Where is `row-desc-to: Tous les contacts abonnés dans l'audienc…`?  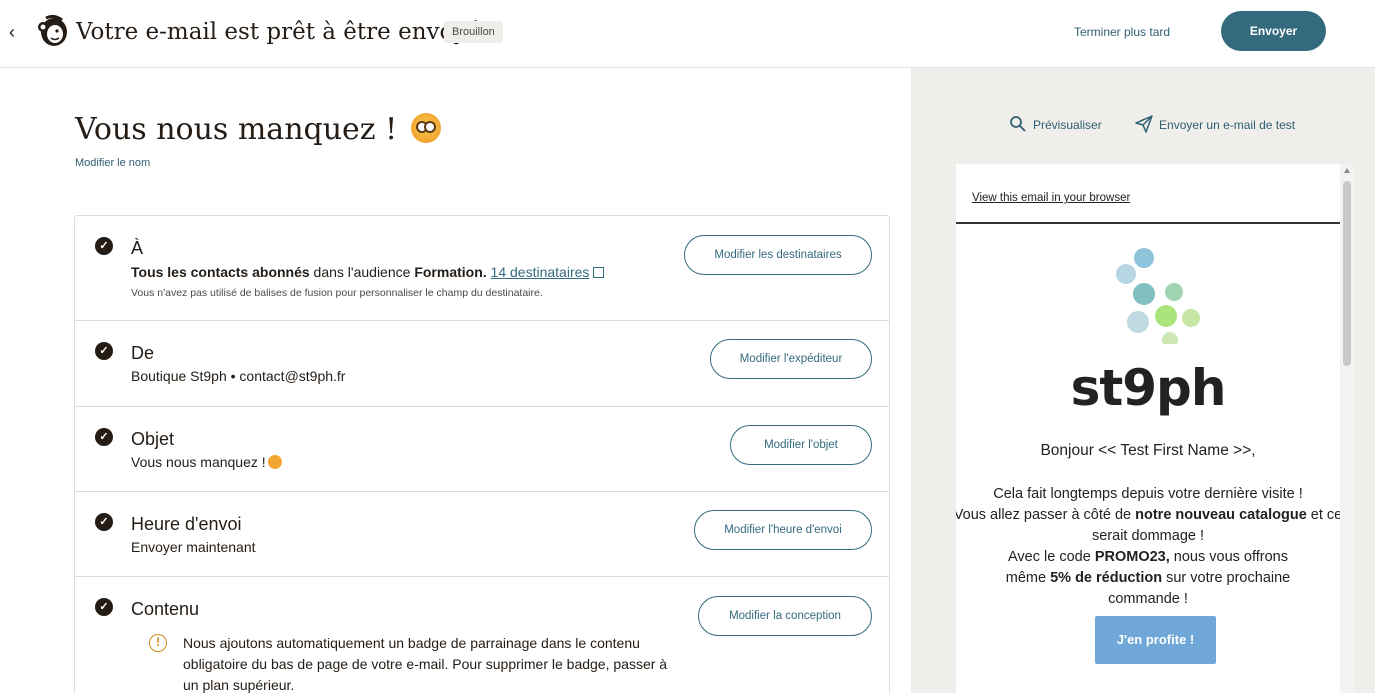
row-desc-to: Tous les contacts abonnés dans l'audienc… is located at coordinates (368, 272).